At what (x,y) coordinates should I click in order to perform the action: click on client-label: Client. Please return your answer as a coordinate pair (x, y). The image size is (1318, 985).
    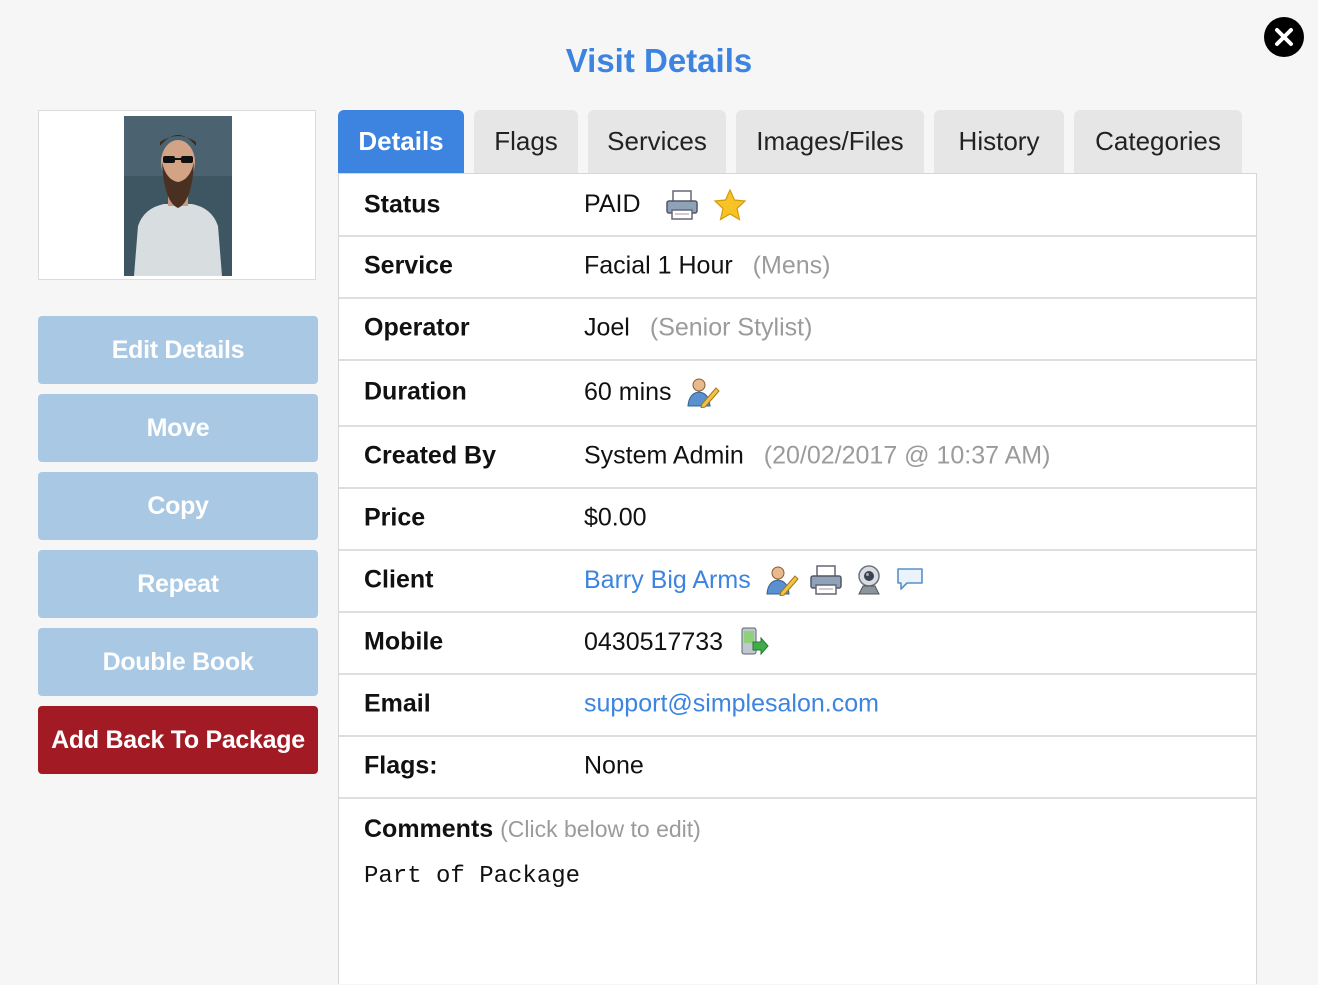
    Looking at the image, I should click on (399, 579).